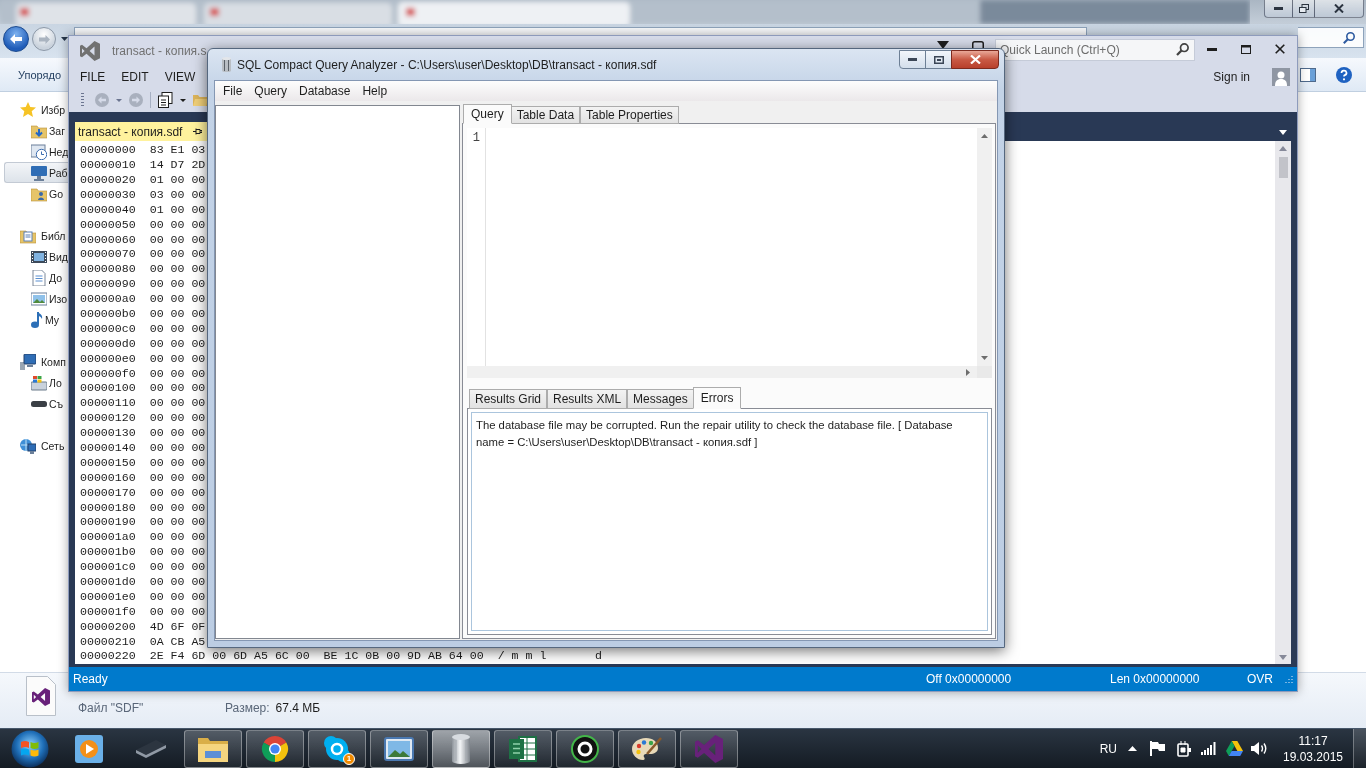 This screenshot has width=1366, height=768. Describe the element at coordinates (629, 115) in the screenshot. I see `tab: Table Properties` at that location.